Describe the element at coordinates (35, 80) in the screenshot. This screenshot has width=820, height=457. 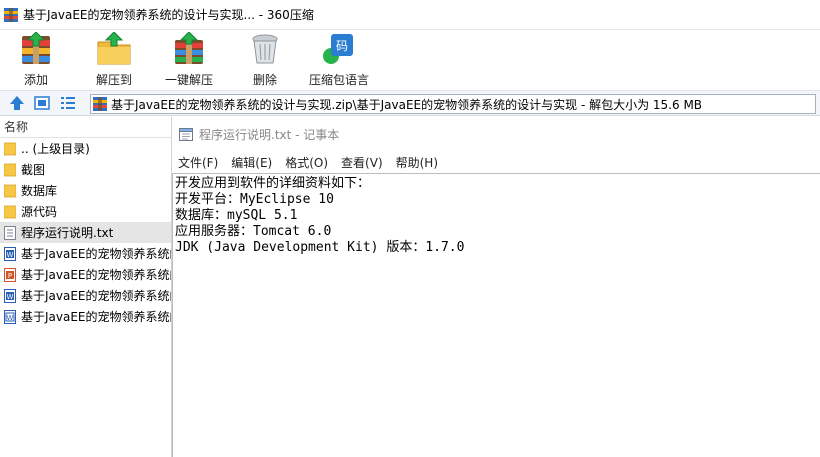
I see `add-button-label: 添加` at that location.